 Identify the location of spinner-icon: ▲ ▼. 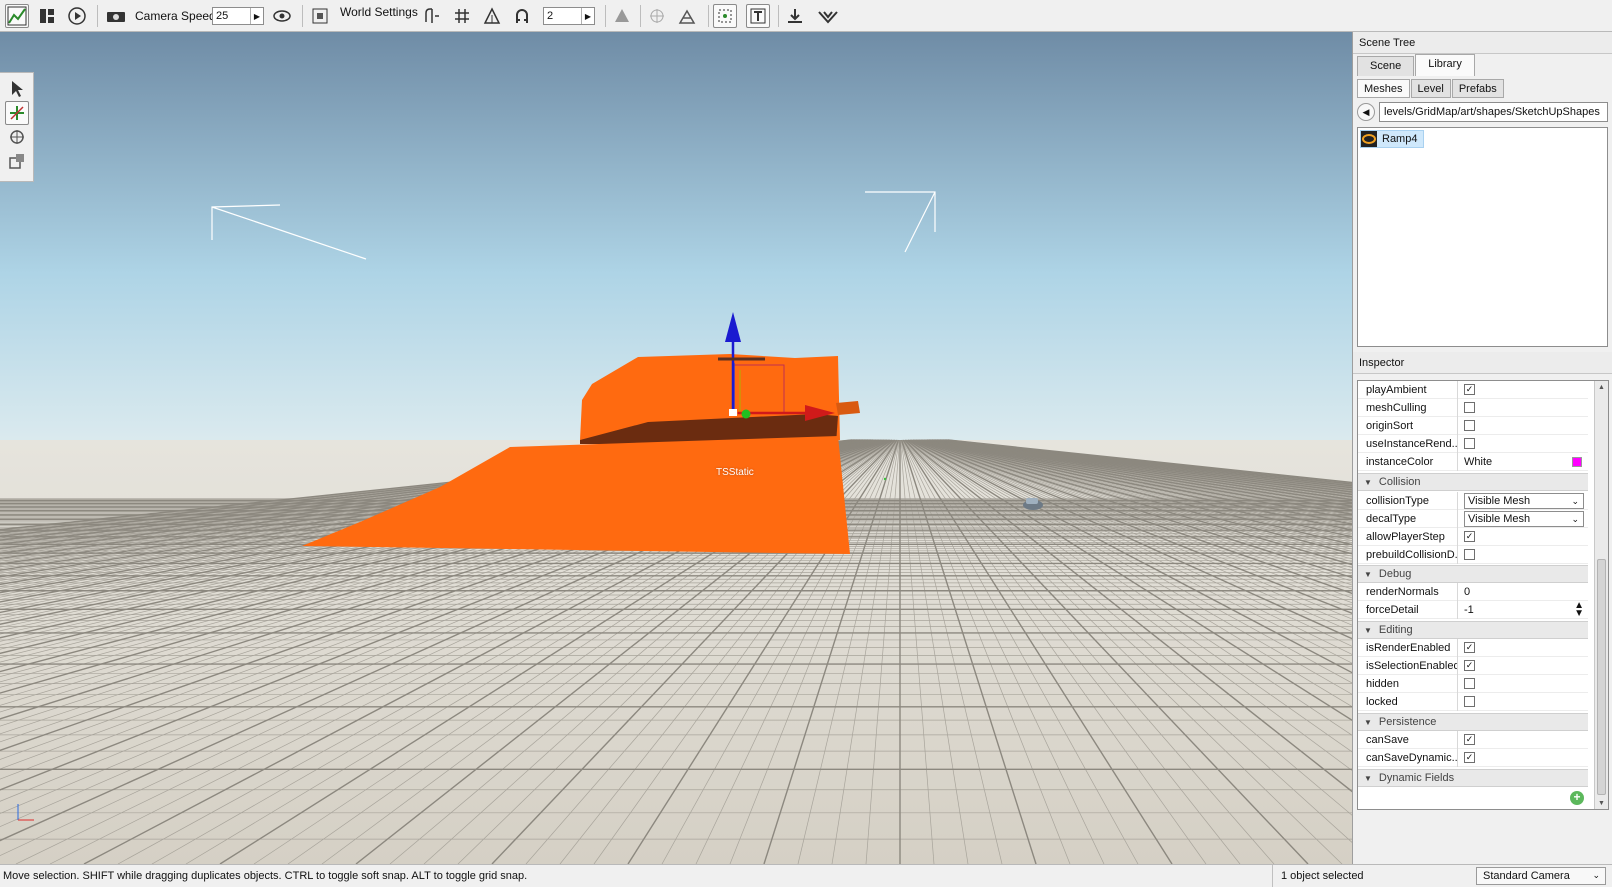
(1579, 609).